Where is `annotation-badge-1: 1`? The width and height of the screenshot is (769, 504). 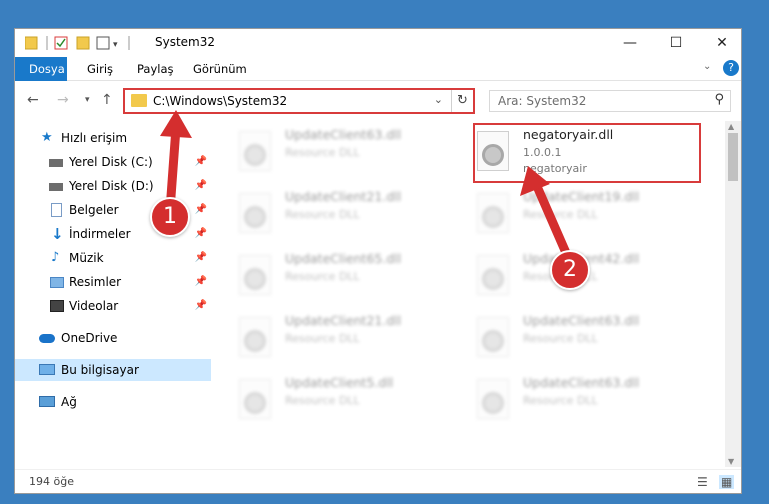 annotation-badge-1: 1 is located at coordinates (170, 217).